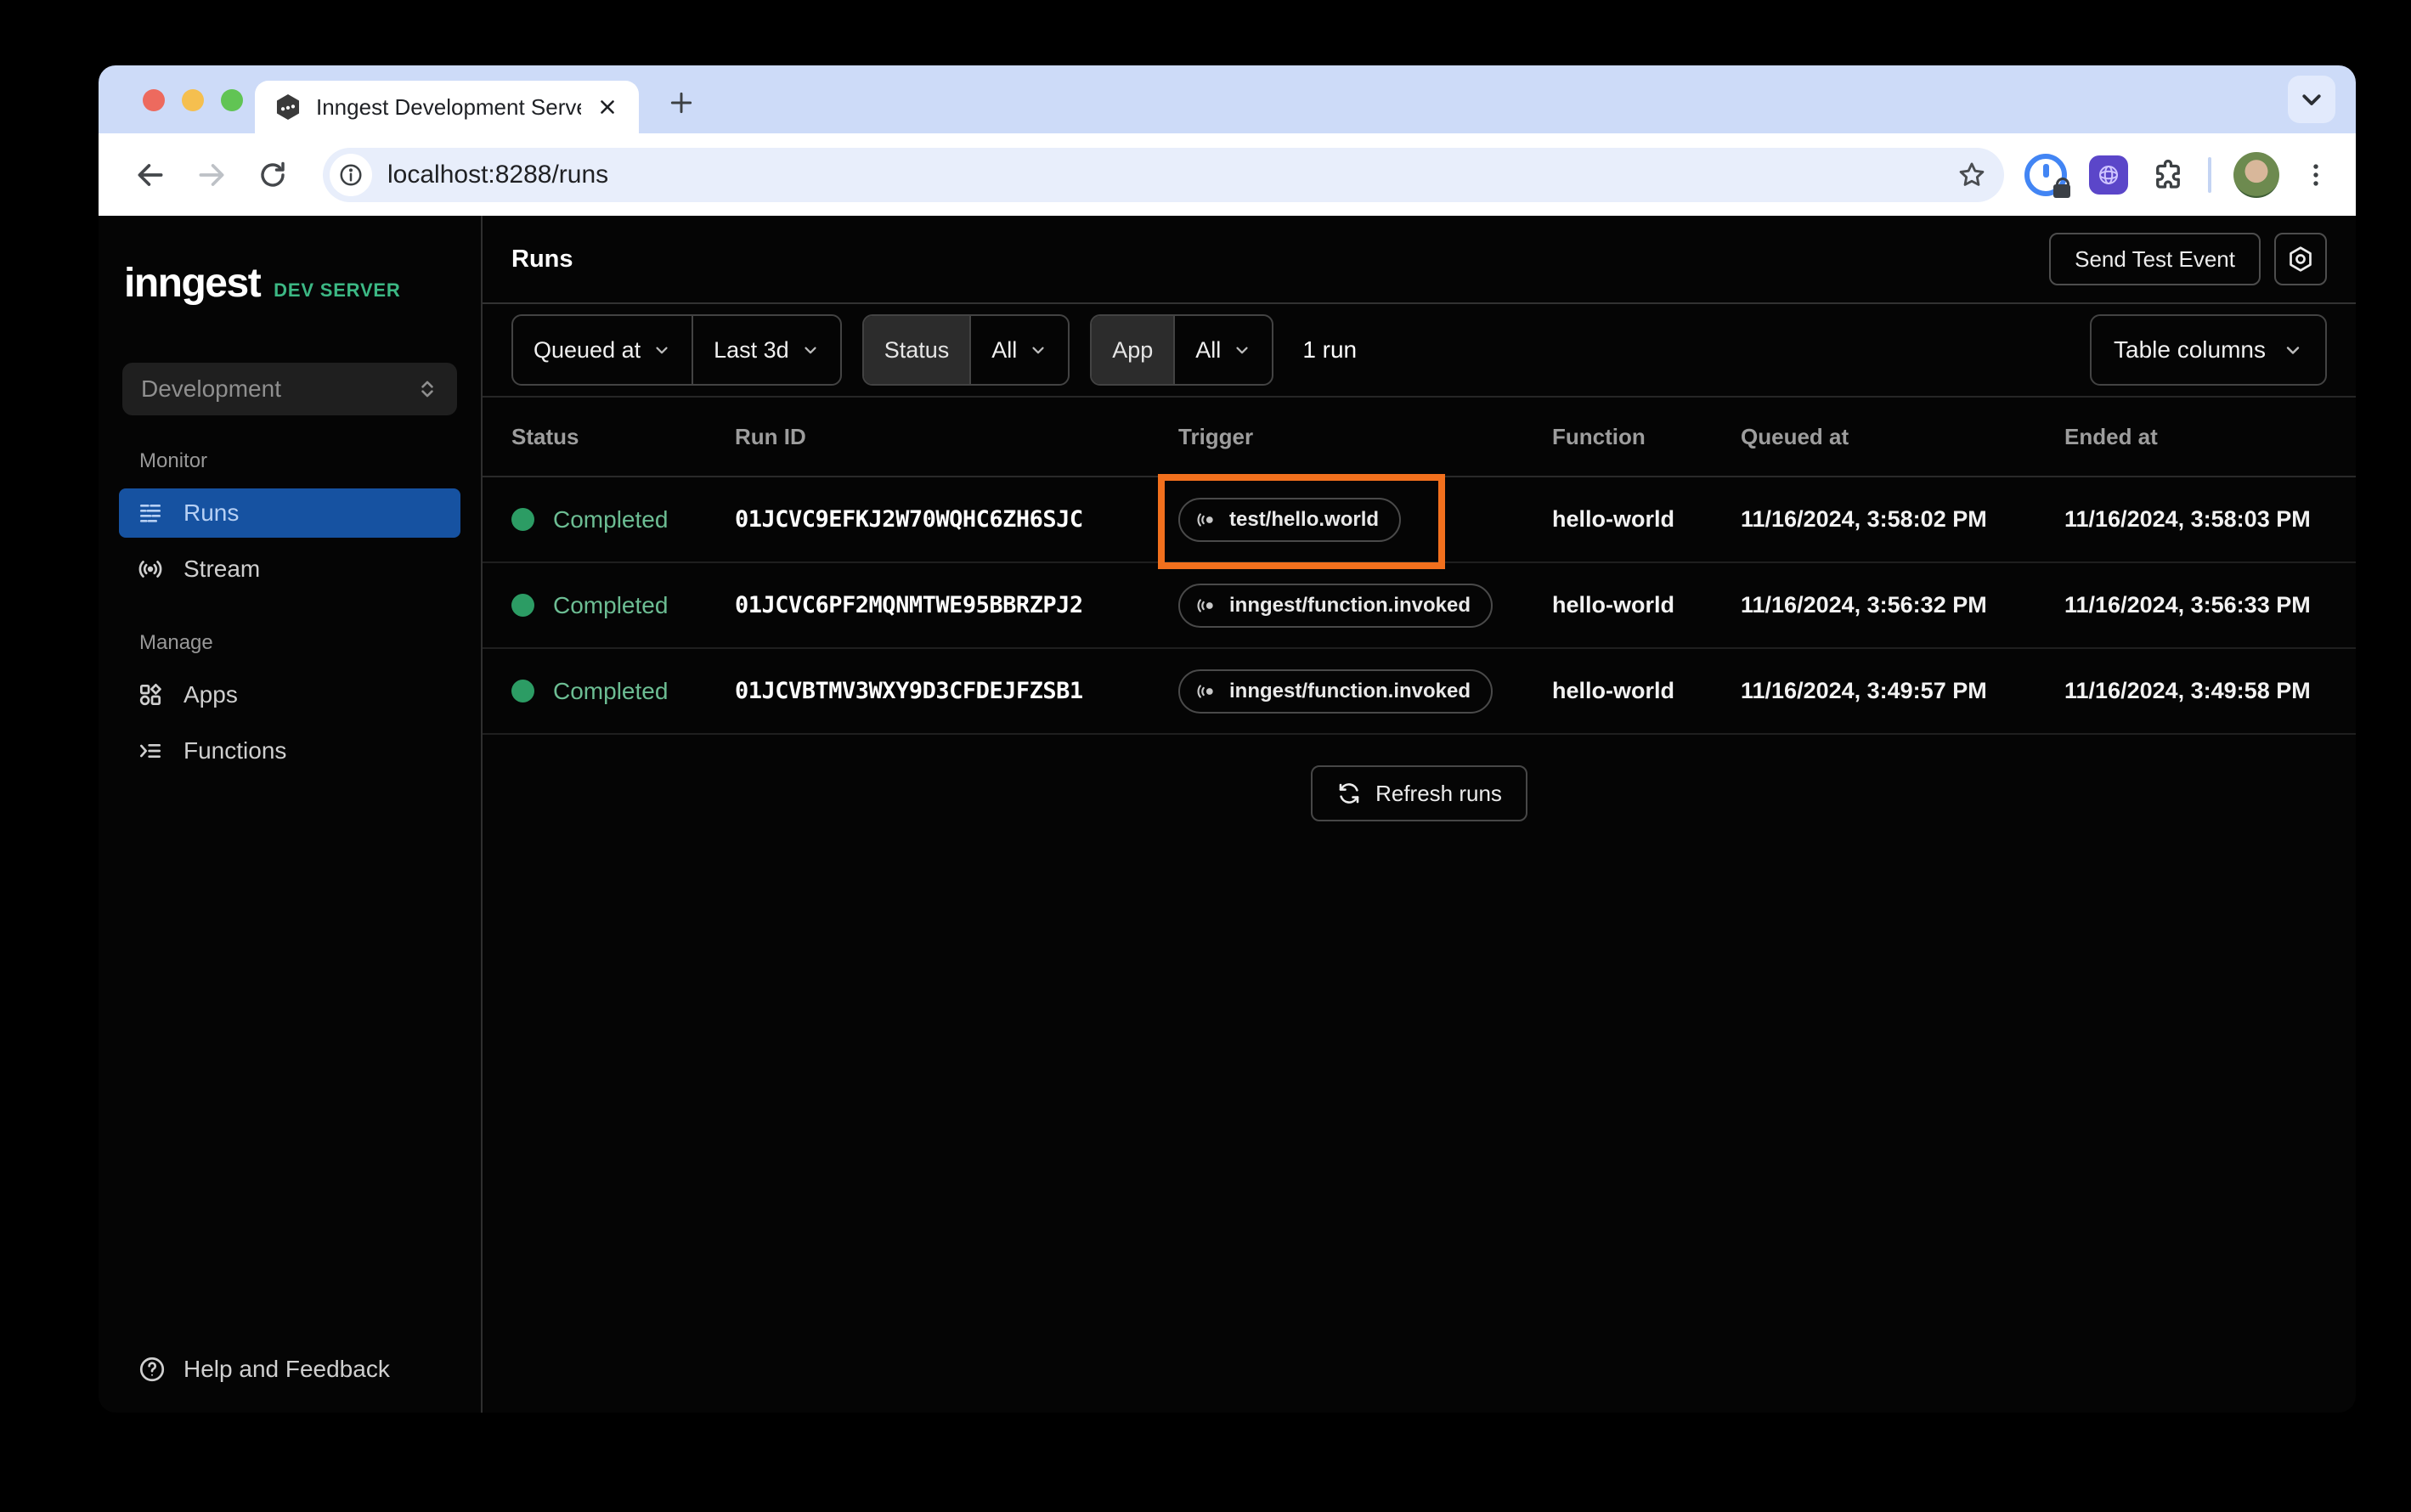  What do you see at coordinates (2111, 436) in the screenshot?
I see `column-header-ended-at: Ended at` at bounding box center [2111, 436].